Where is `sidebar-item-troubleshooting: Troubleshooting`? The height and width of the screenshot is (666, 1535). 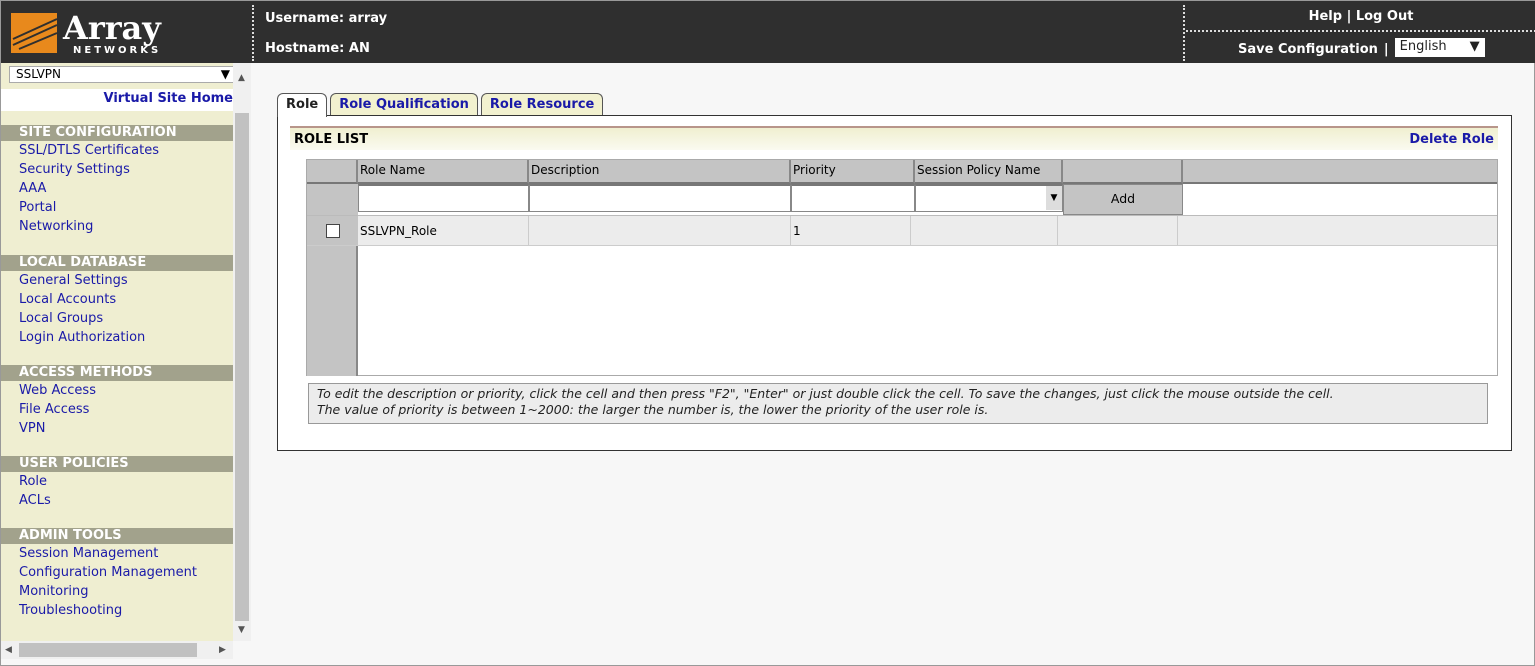 sidebar-item-troubleshooting: Troubleshooting is located at coordinates (117, 610).